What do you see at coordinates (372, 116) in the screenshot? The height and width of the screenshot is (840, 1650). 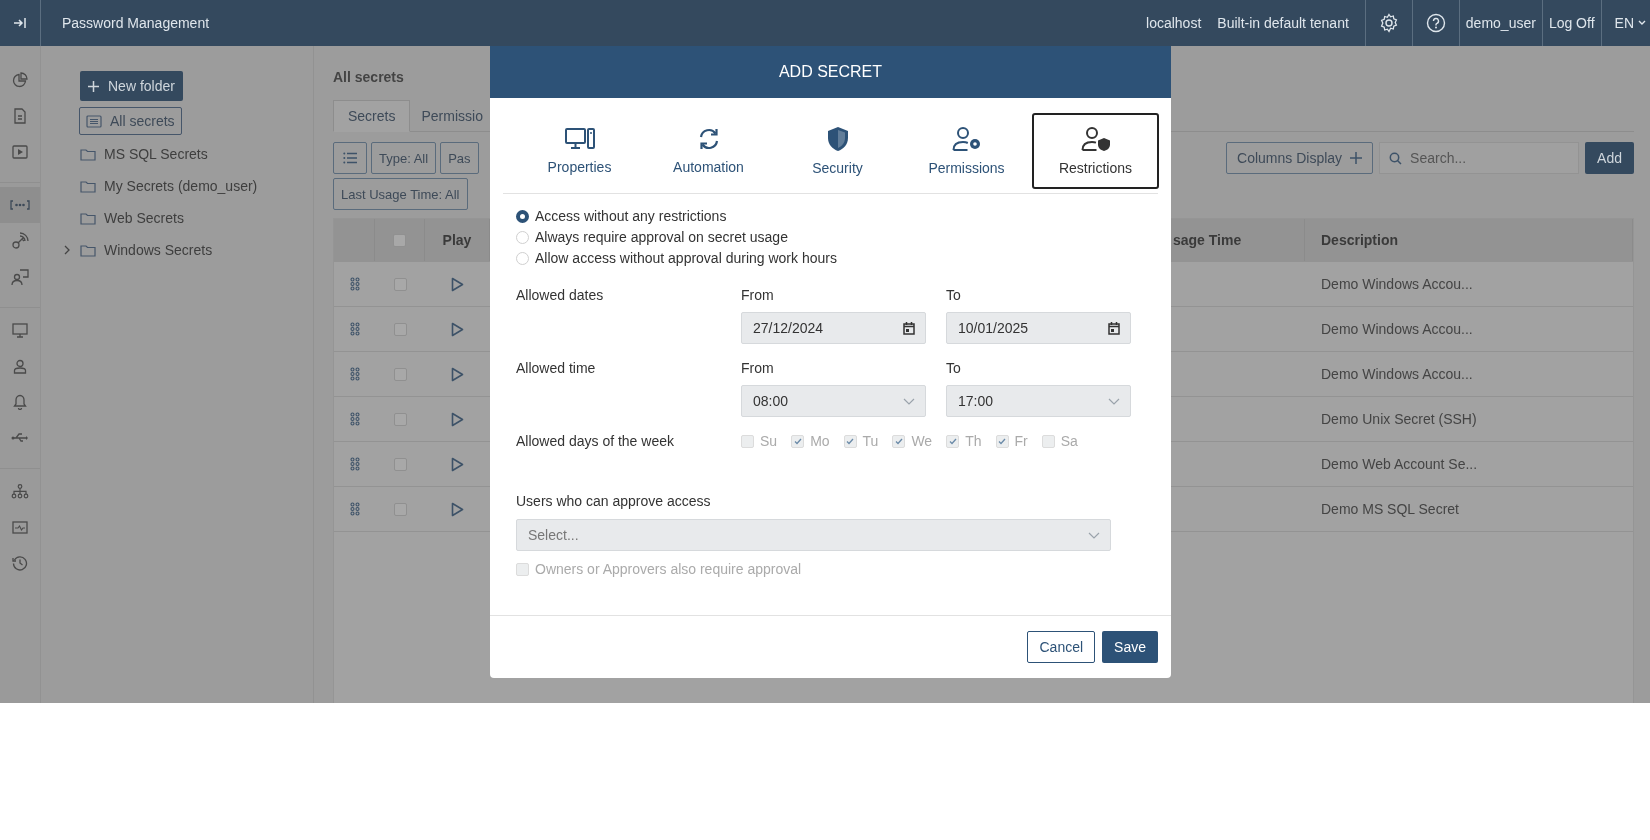 I see `tab: Secrets` at bounding box center [372, 116].